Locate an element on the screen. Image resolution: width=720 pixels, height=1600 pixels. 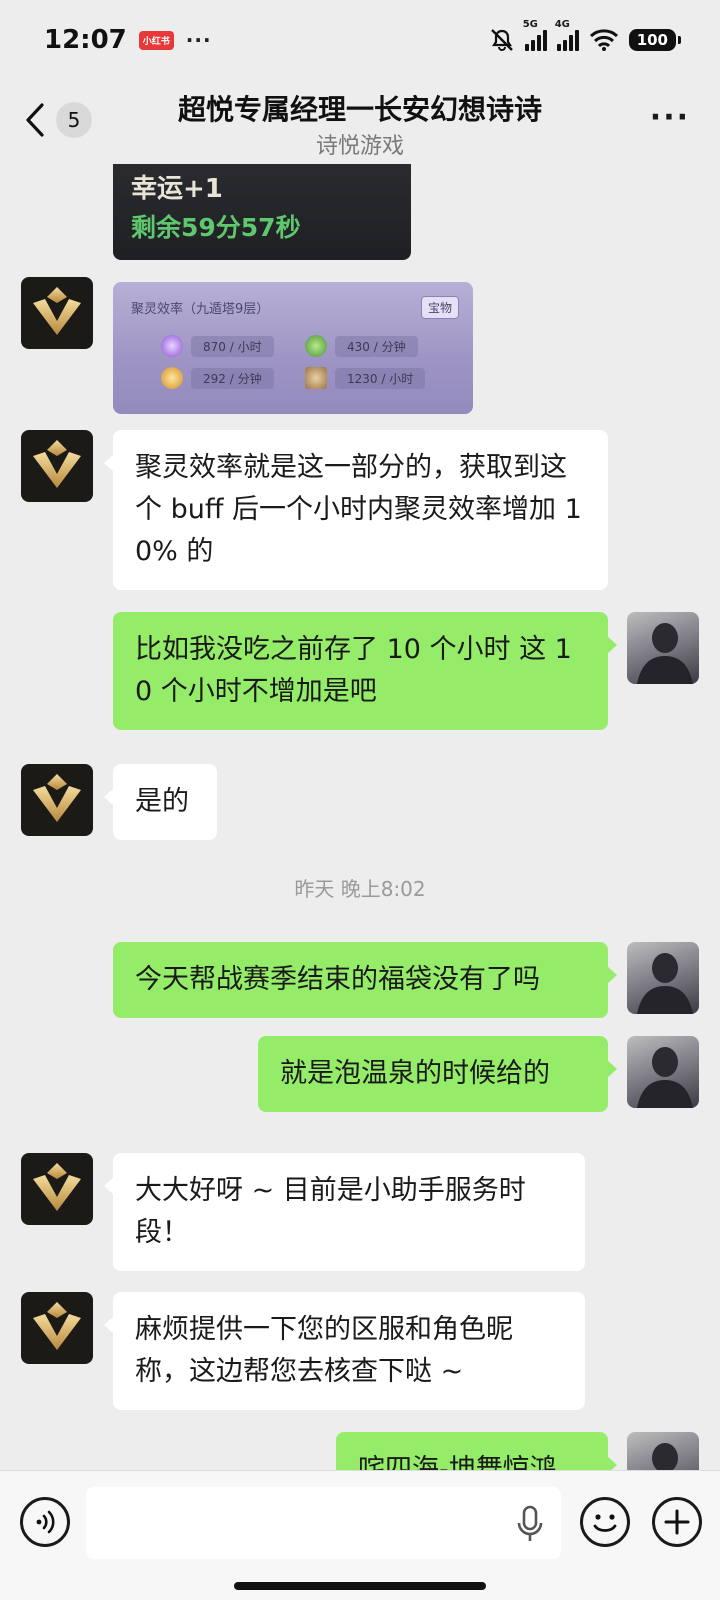
emoji-button is located at coordinates (605, 1522).